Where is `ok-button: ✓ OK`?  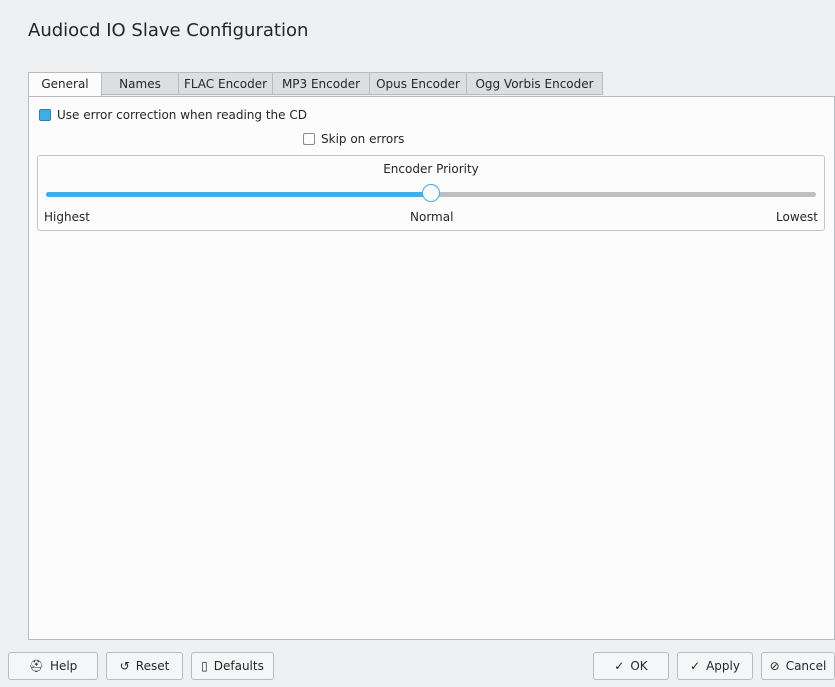
ok-button: ✓ OK is located at coordinates (631, 666).